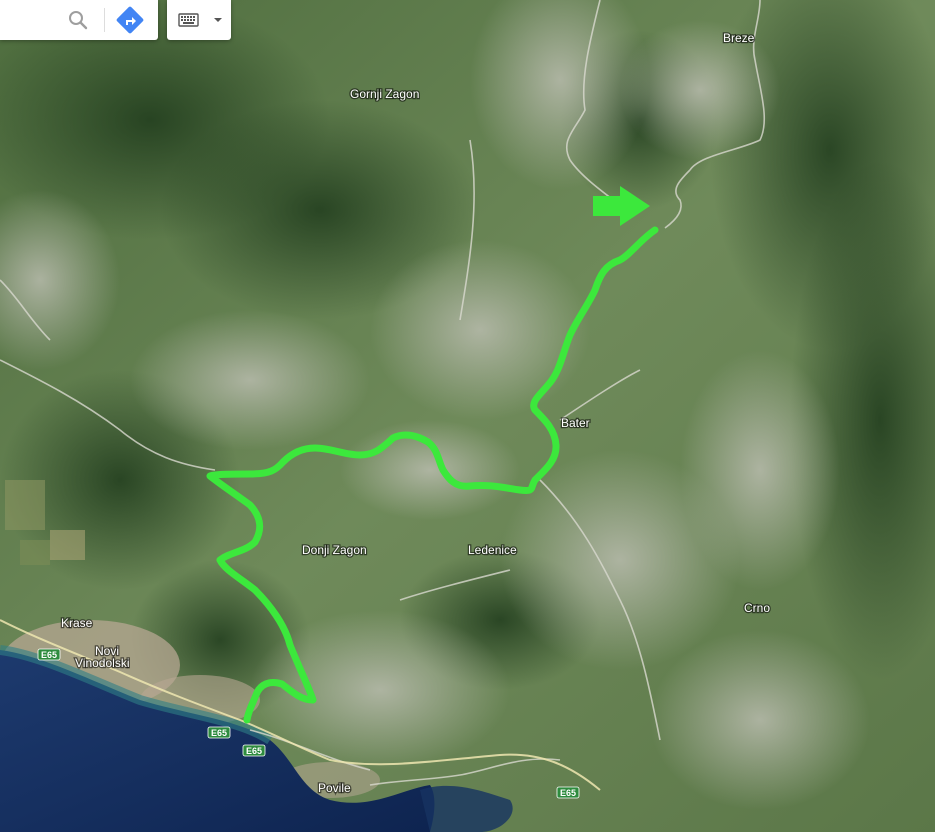 The image size is (935, 832). What do you see at coordinates (757, 608) in the screenshot?
I see `place-label-crno: Crno` at bounding box center [757, 608].